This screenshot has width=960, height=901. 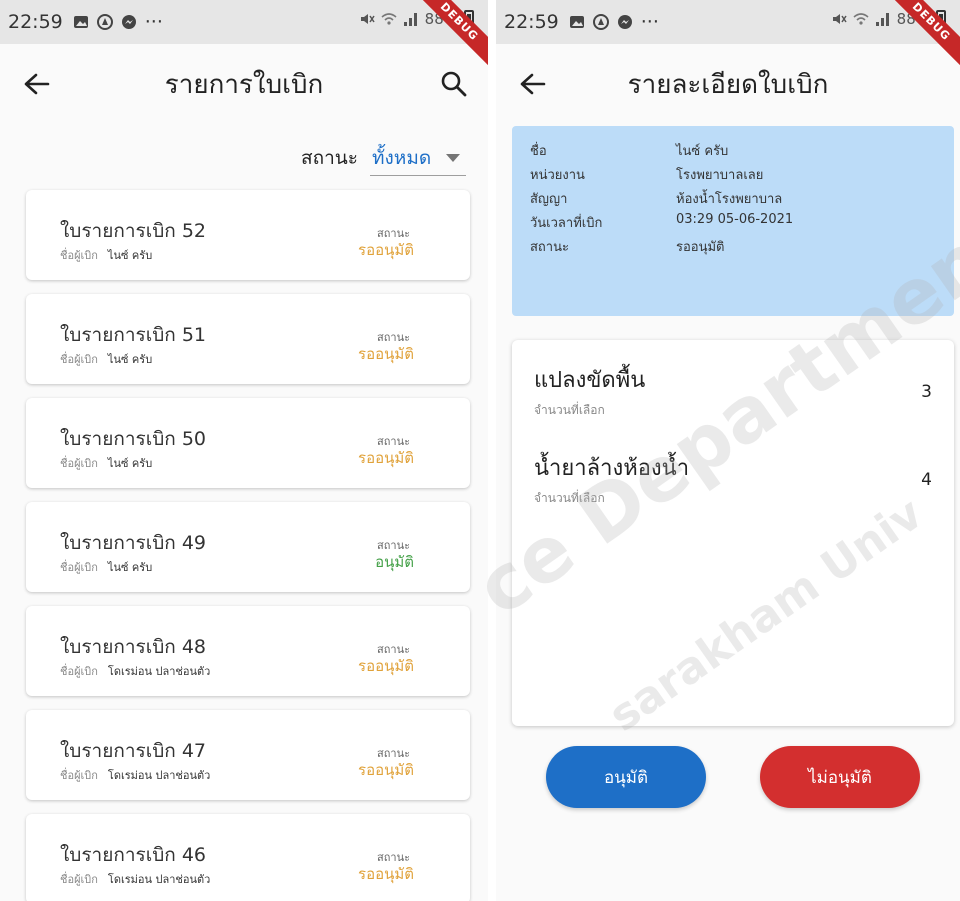 I want to click on reject-button: ไม่อนุมัติ, so click(x=840, y=777).